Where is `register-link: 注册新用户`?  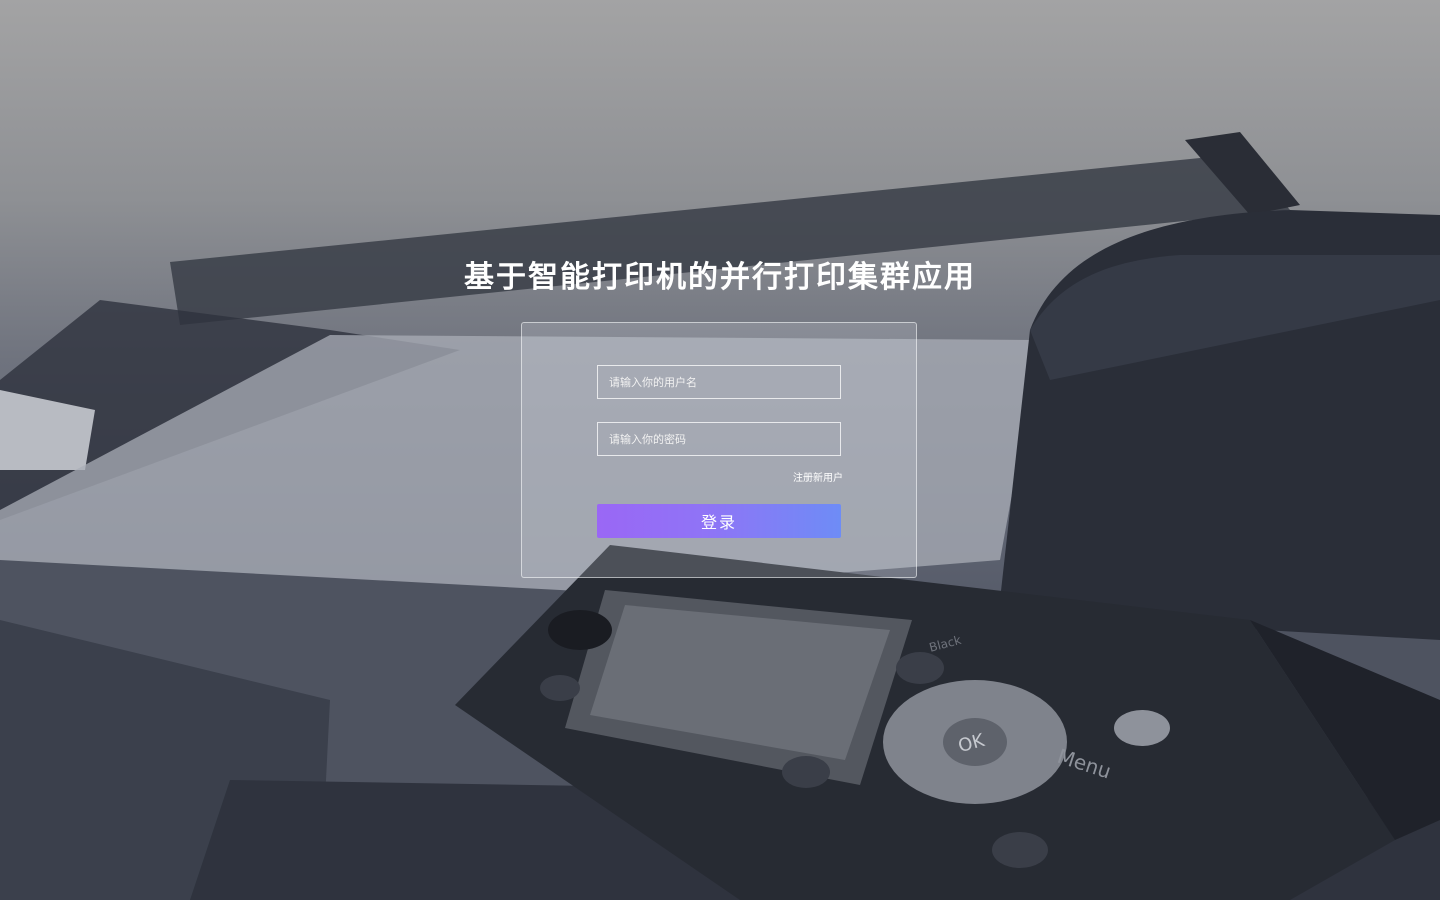 register-link: 注册新用户 is located at coordinates (818, 476).